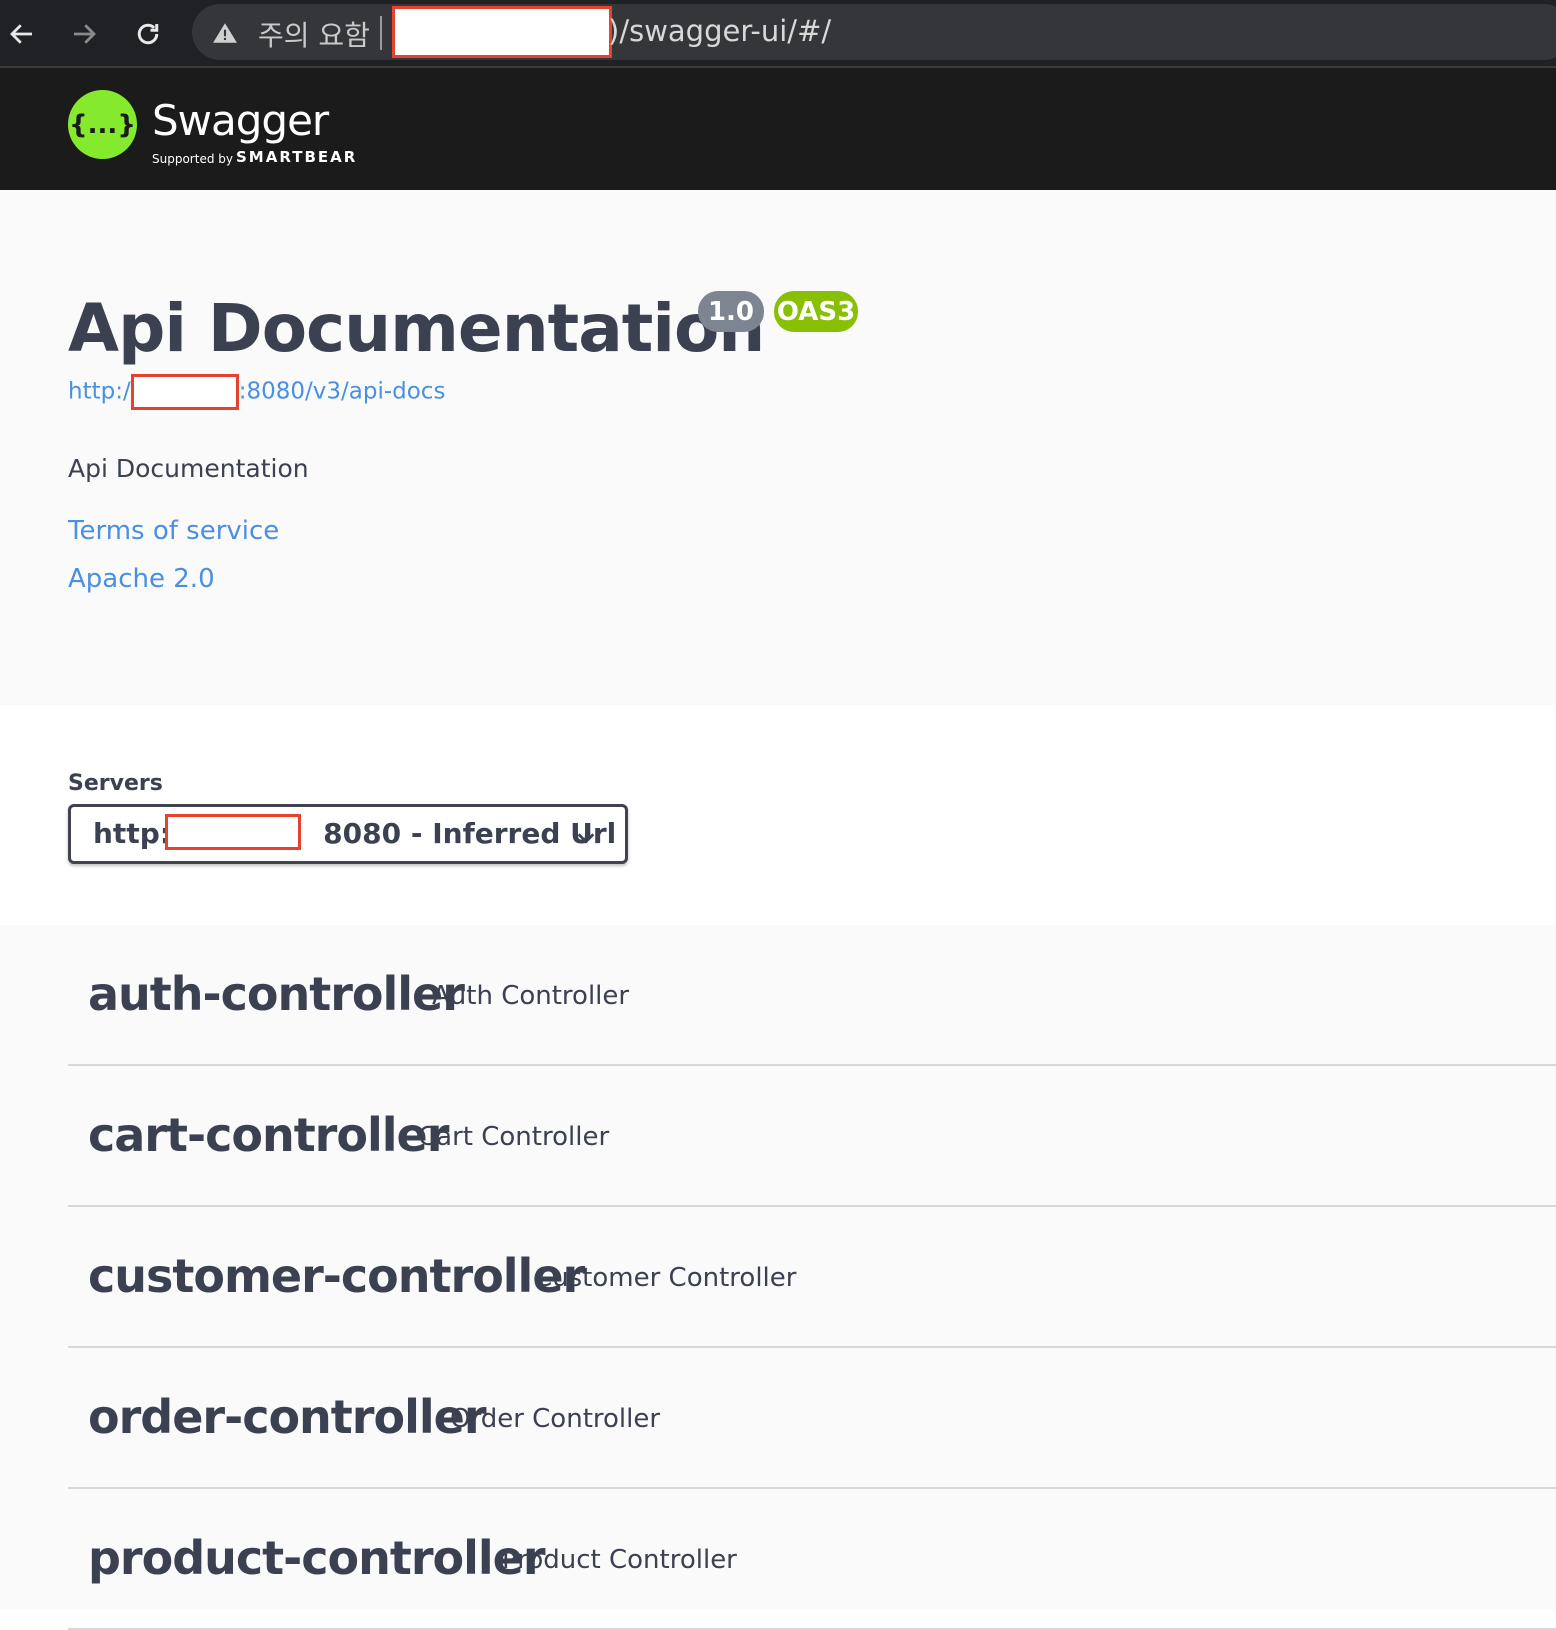 Image resolution: width=1556 pixels, height=1630 pixels. I want to click on version-badge: 1.0, so click(731, 311).